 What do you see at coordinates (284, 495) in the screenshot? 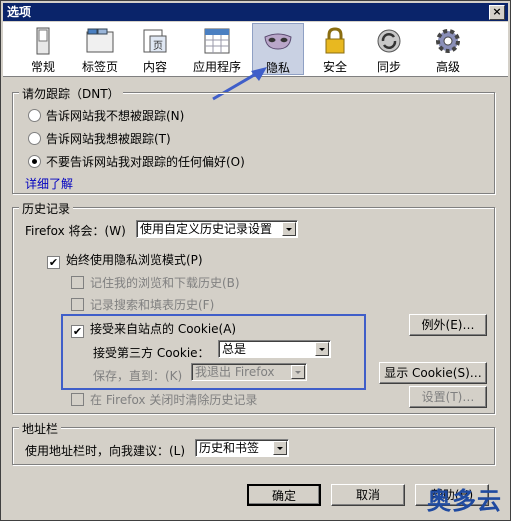
I see `ok-button: 确定` at bounding box center [284, 495].